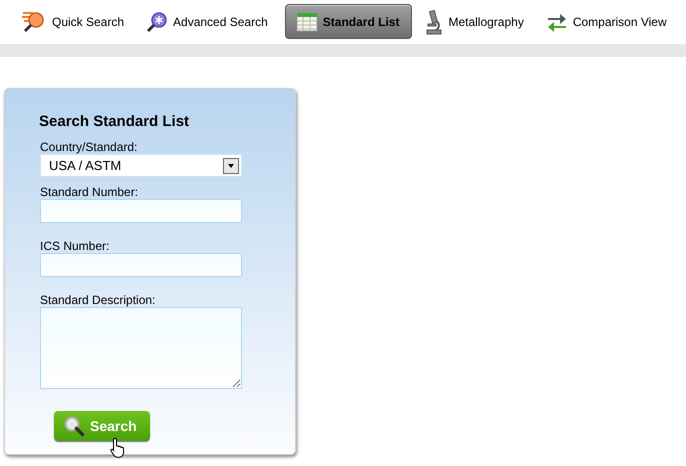 The height and width of the screenshot is (466, 686). I want to click on nav-tab: Standard List, so click(348, 21).